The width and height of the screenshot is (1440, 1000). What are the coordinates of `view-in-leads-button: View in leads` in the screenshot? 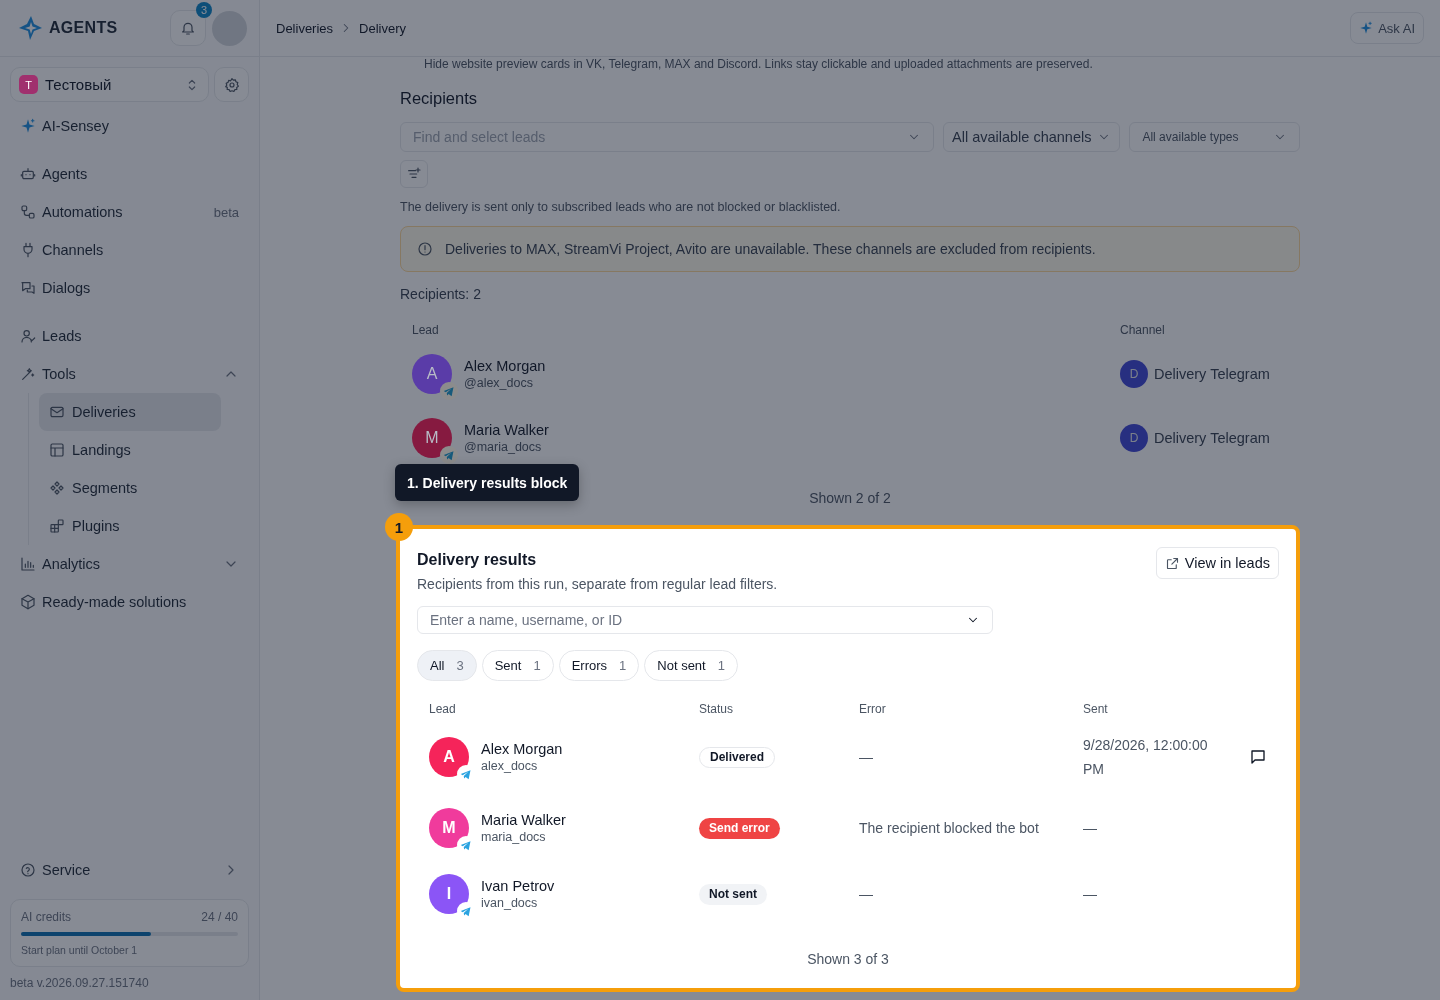 It's located at (1217, 563).